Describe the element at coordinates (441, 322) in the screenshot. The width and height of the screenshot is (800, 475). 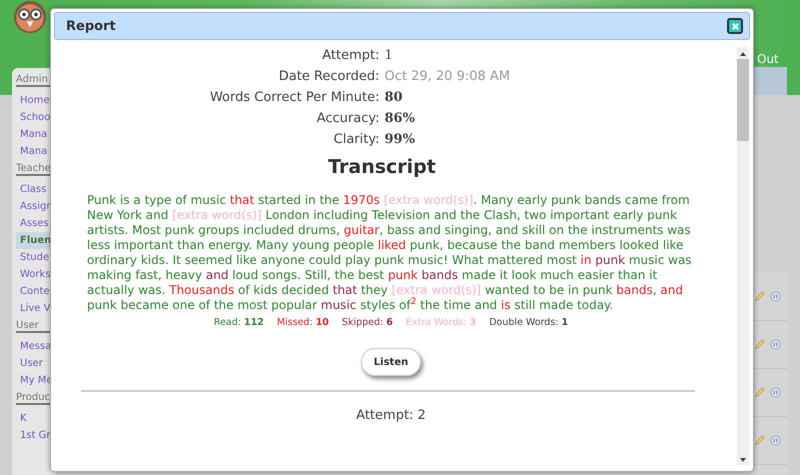
I see `stat-text: Extra Words: 3` at that location.